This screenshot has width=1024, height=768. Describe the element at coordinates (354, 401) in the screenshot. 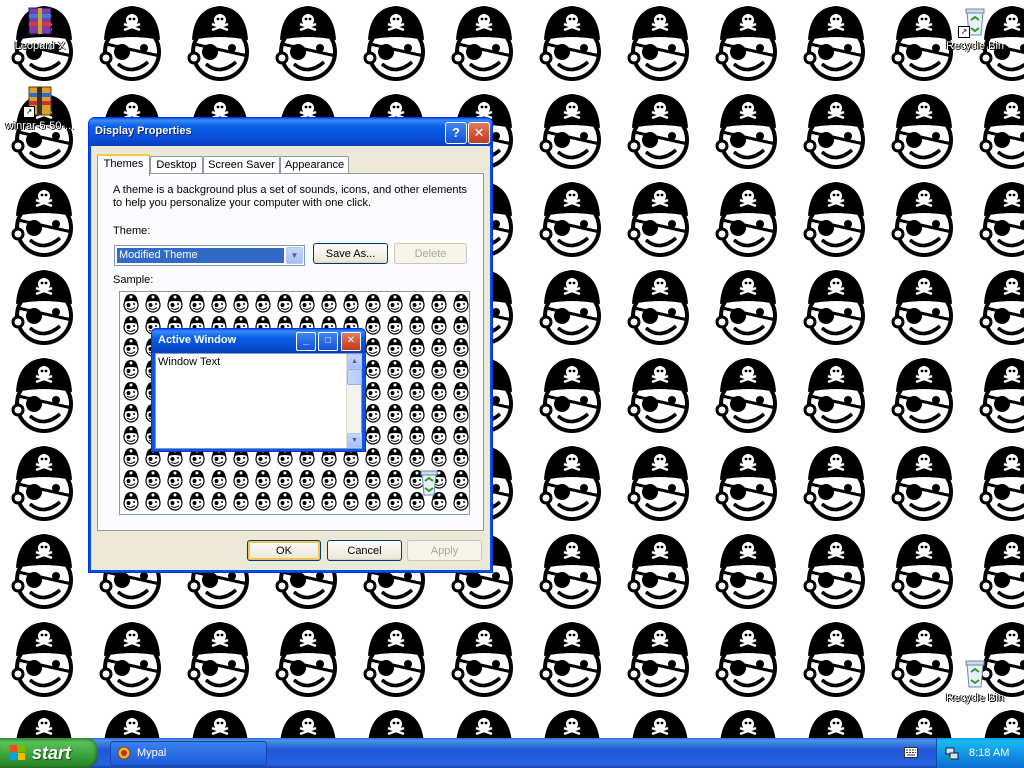

I see `sample-scrollbar: ▲ ▼` at that location.